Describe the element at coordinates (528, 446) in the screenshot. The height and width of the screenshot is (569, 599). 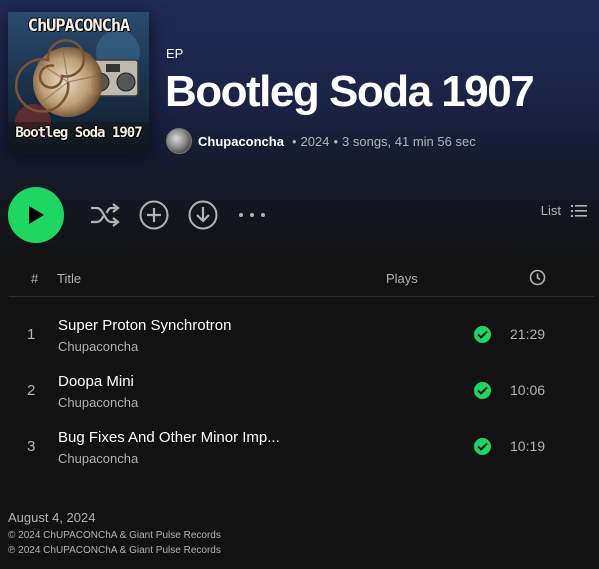
I see `track-duration: 10:19` at that location.